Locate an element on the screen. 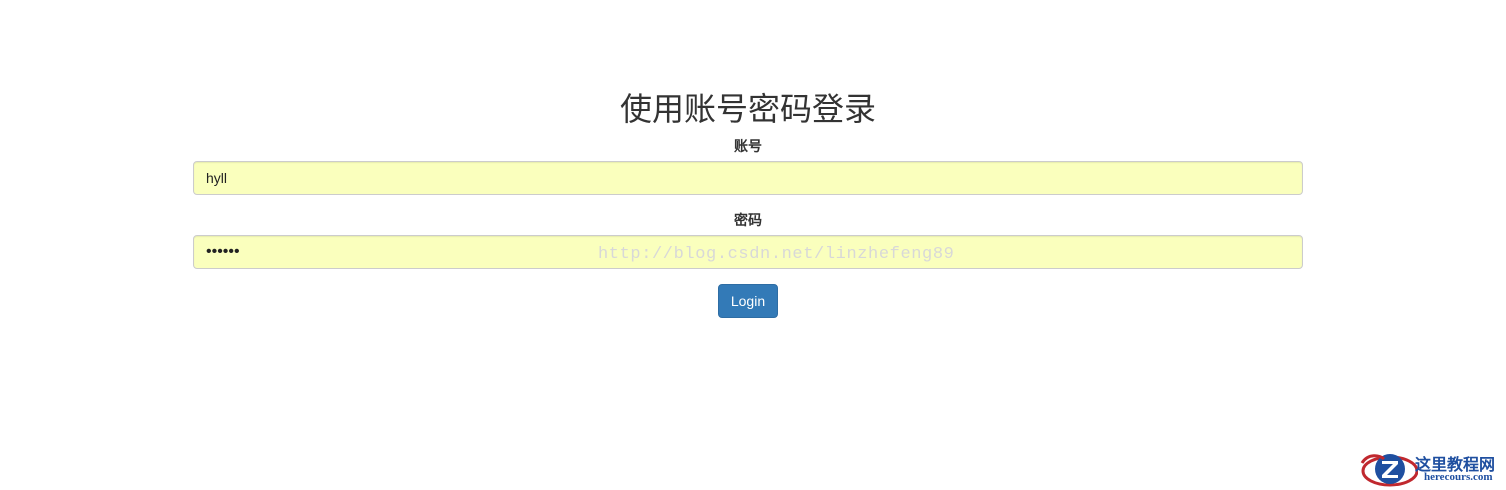  site-logo: 这里教程网 herecours.com is located at coordinates (1431, 468).